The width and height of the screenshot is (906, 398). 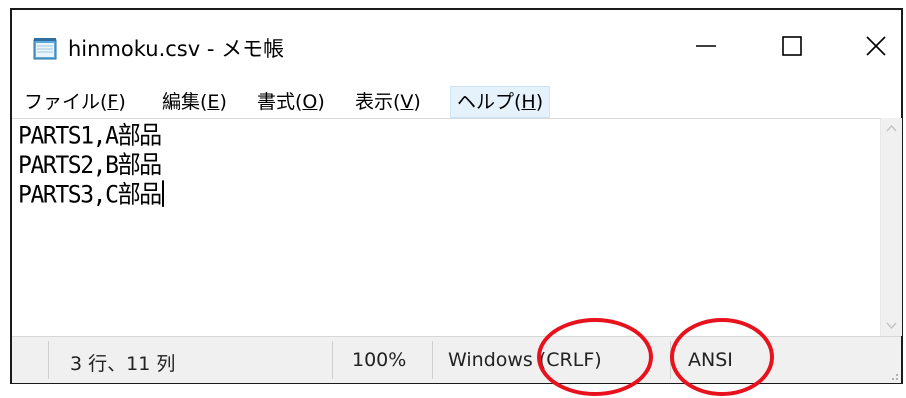 I want to click on resize-grip-icon, so click(x=893, y=375).